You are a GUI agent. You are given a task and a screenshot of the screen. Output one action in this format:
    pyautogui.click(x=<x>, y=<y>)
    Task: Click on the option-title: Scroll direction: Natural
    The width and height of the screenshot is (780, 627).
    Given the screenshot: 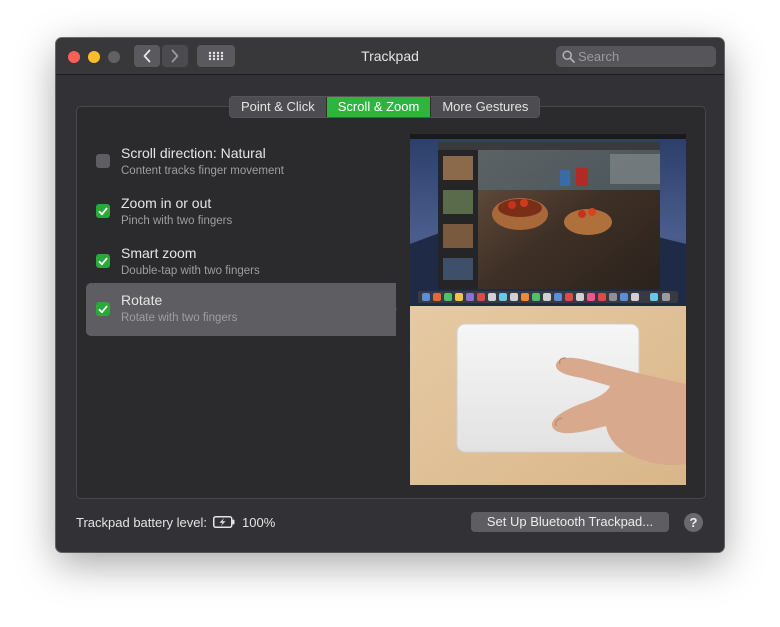 What is the action you would take?
    pyautogui.click(x=193, y=153)
    